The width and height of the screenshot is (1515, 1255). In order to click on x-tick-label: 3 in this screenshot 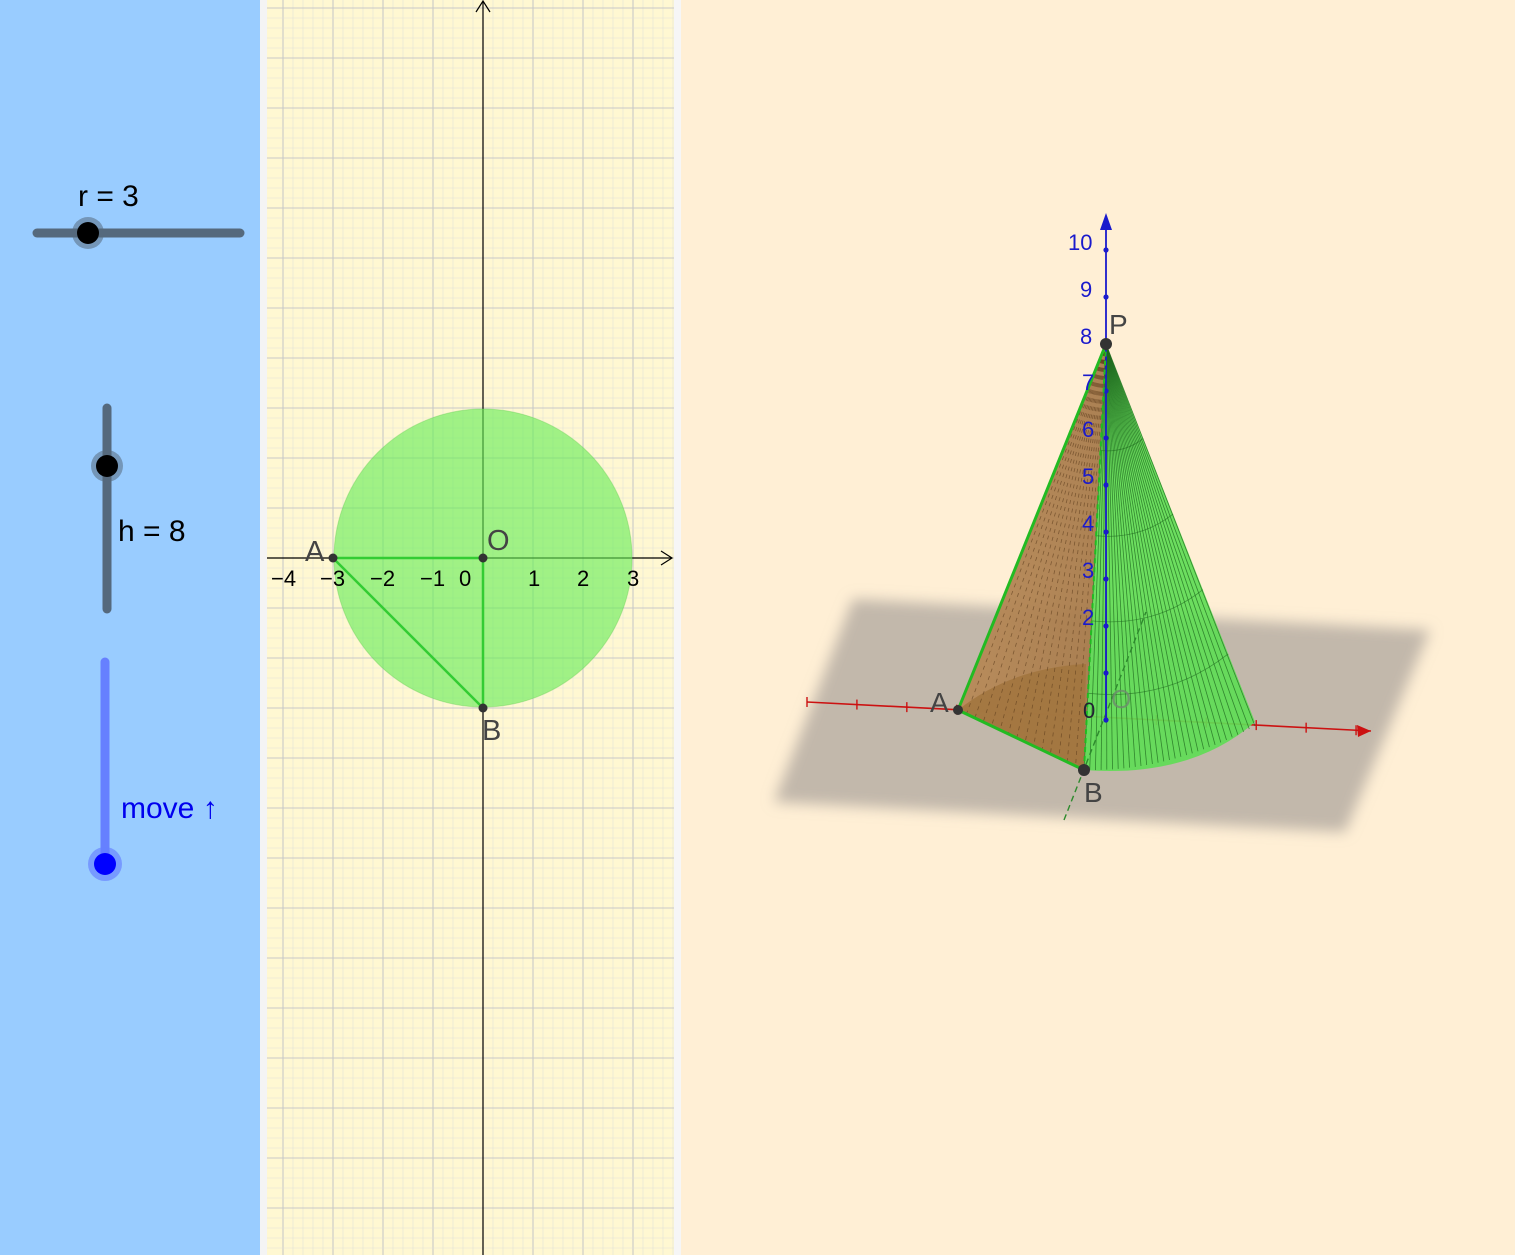, I will do `click(633, 578)`.